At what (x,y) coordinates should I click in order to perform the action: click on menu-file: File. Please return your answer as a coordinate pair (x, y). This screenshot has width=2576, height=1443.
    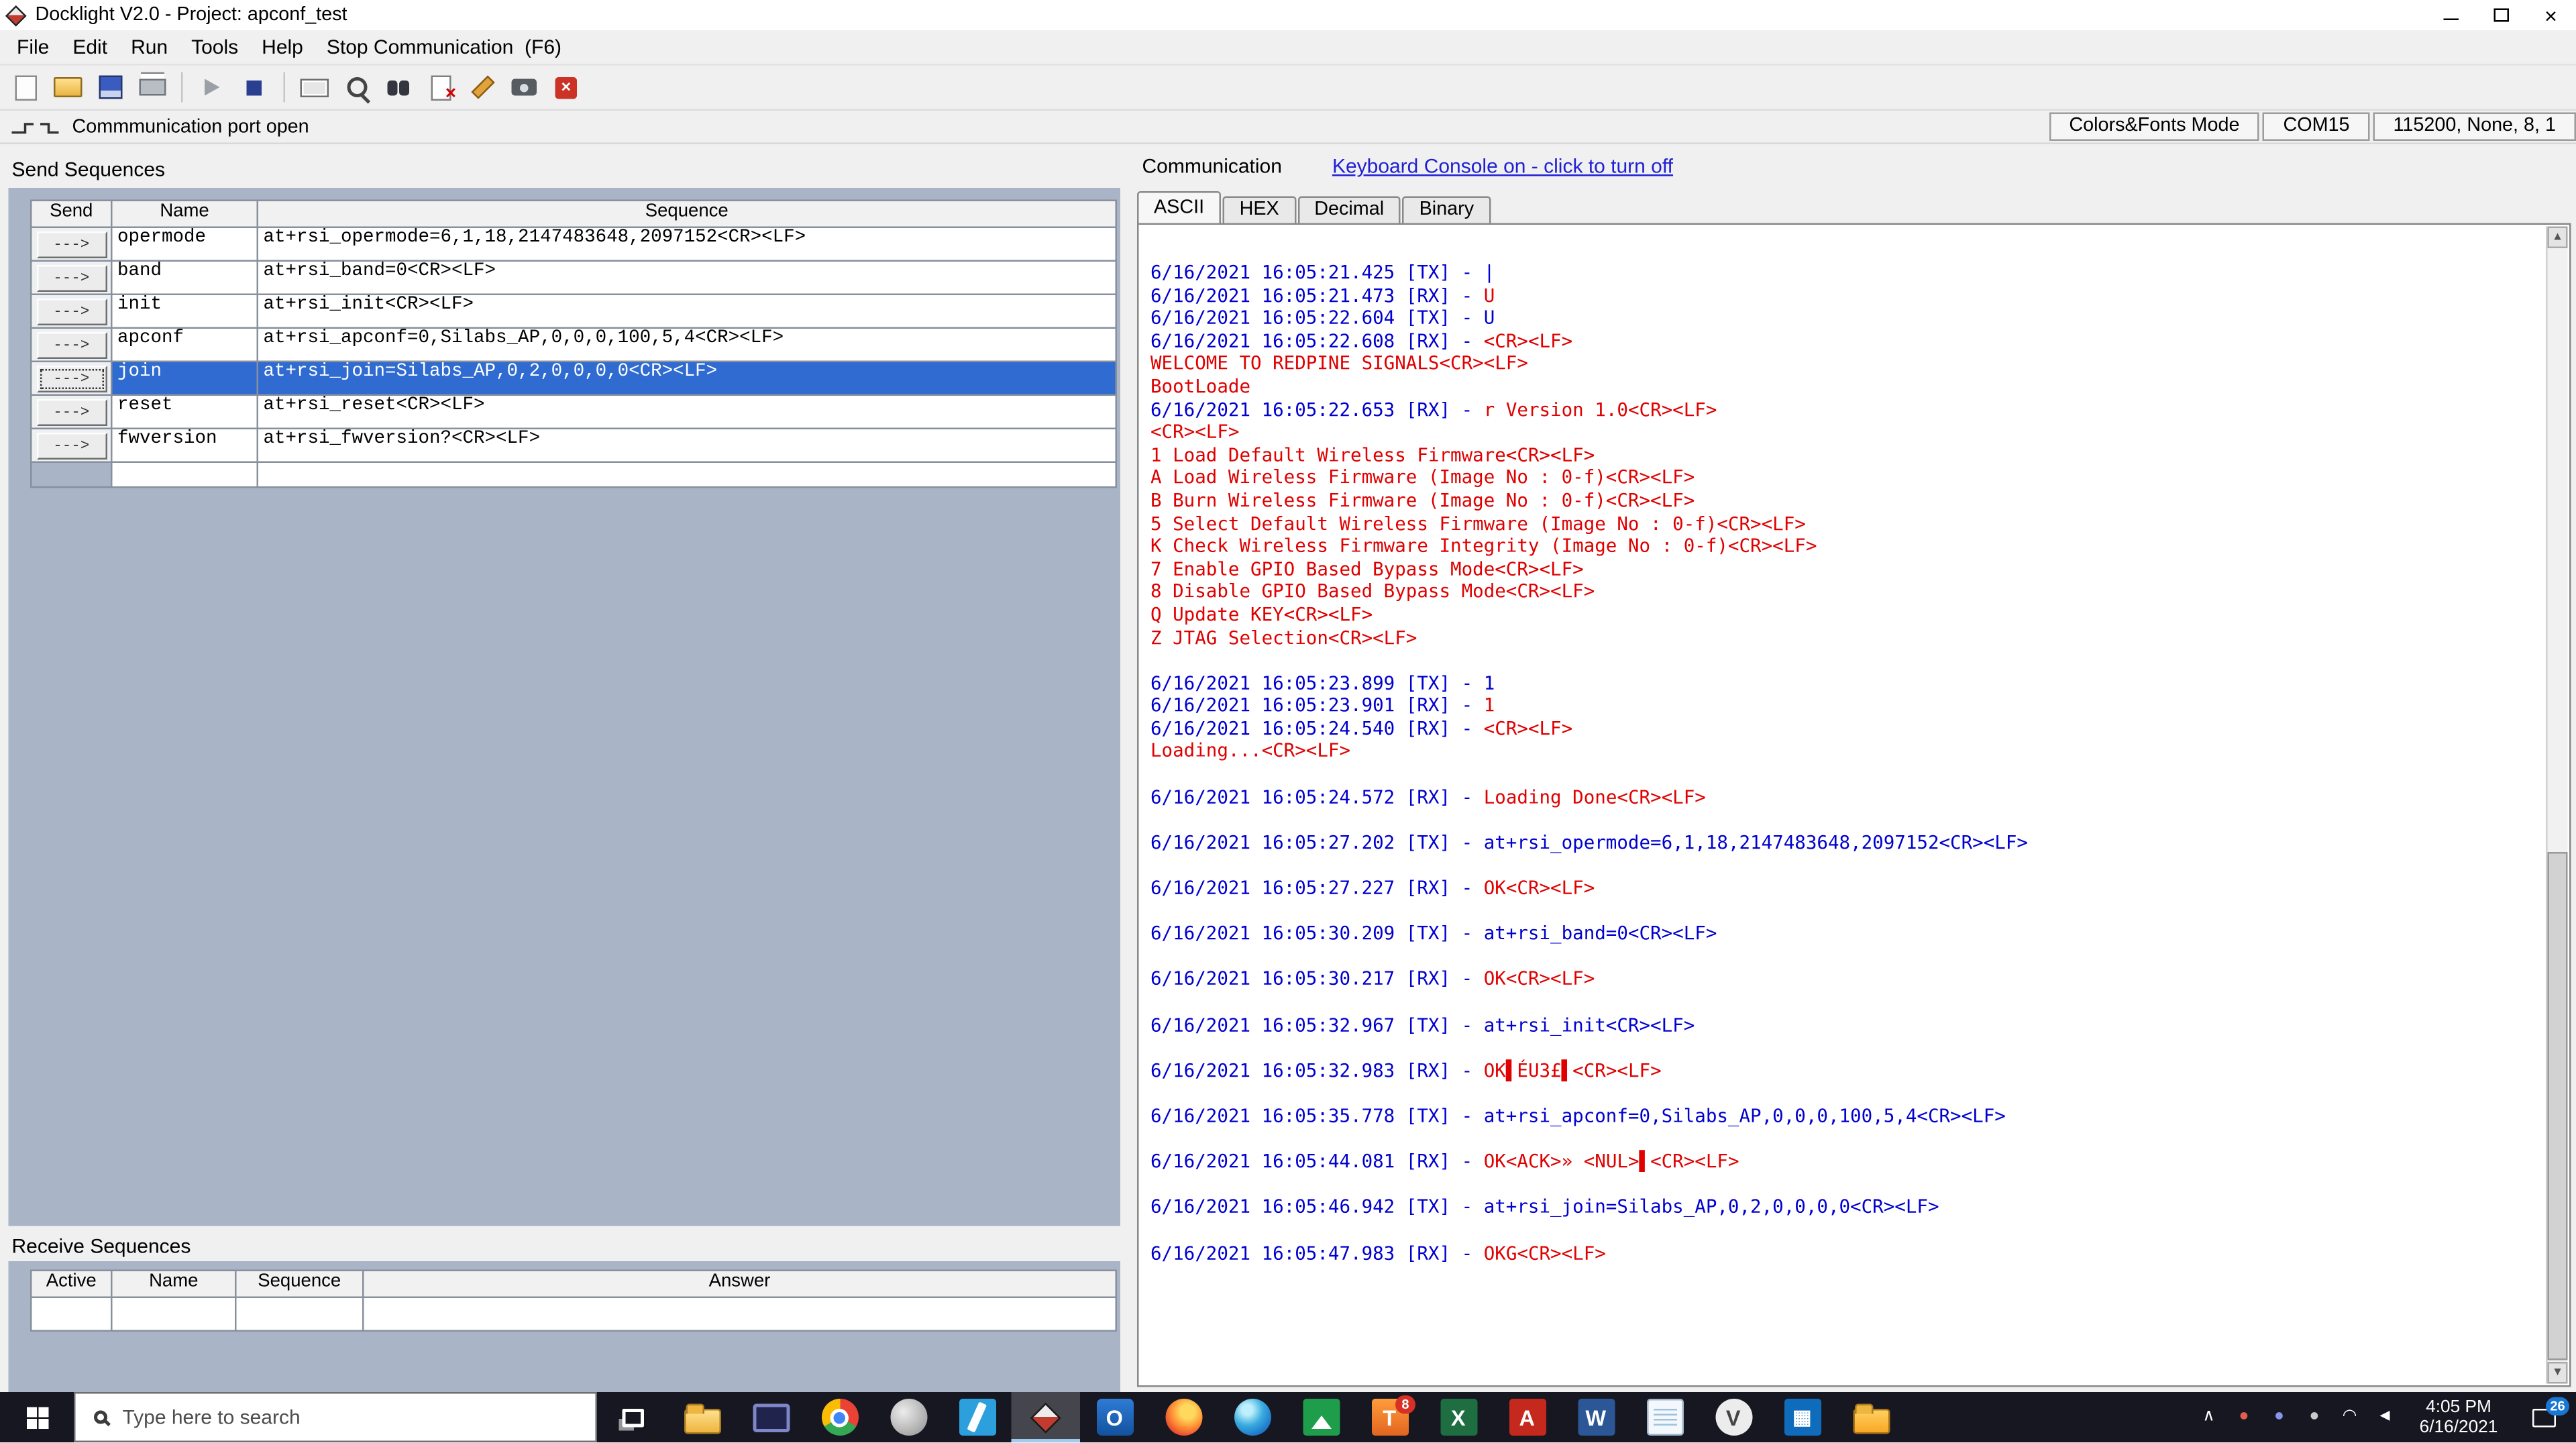
    Looking at the image, I should click on (33, 47).